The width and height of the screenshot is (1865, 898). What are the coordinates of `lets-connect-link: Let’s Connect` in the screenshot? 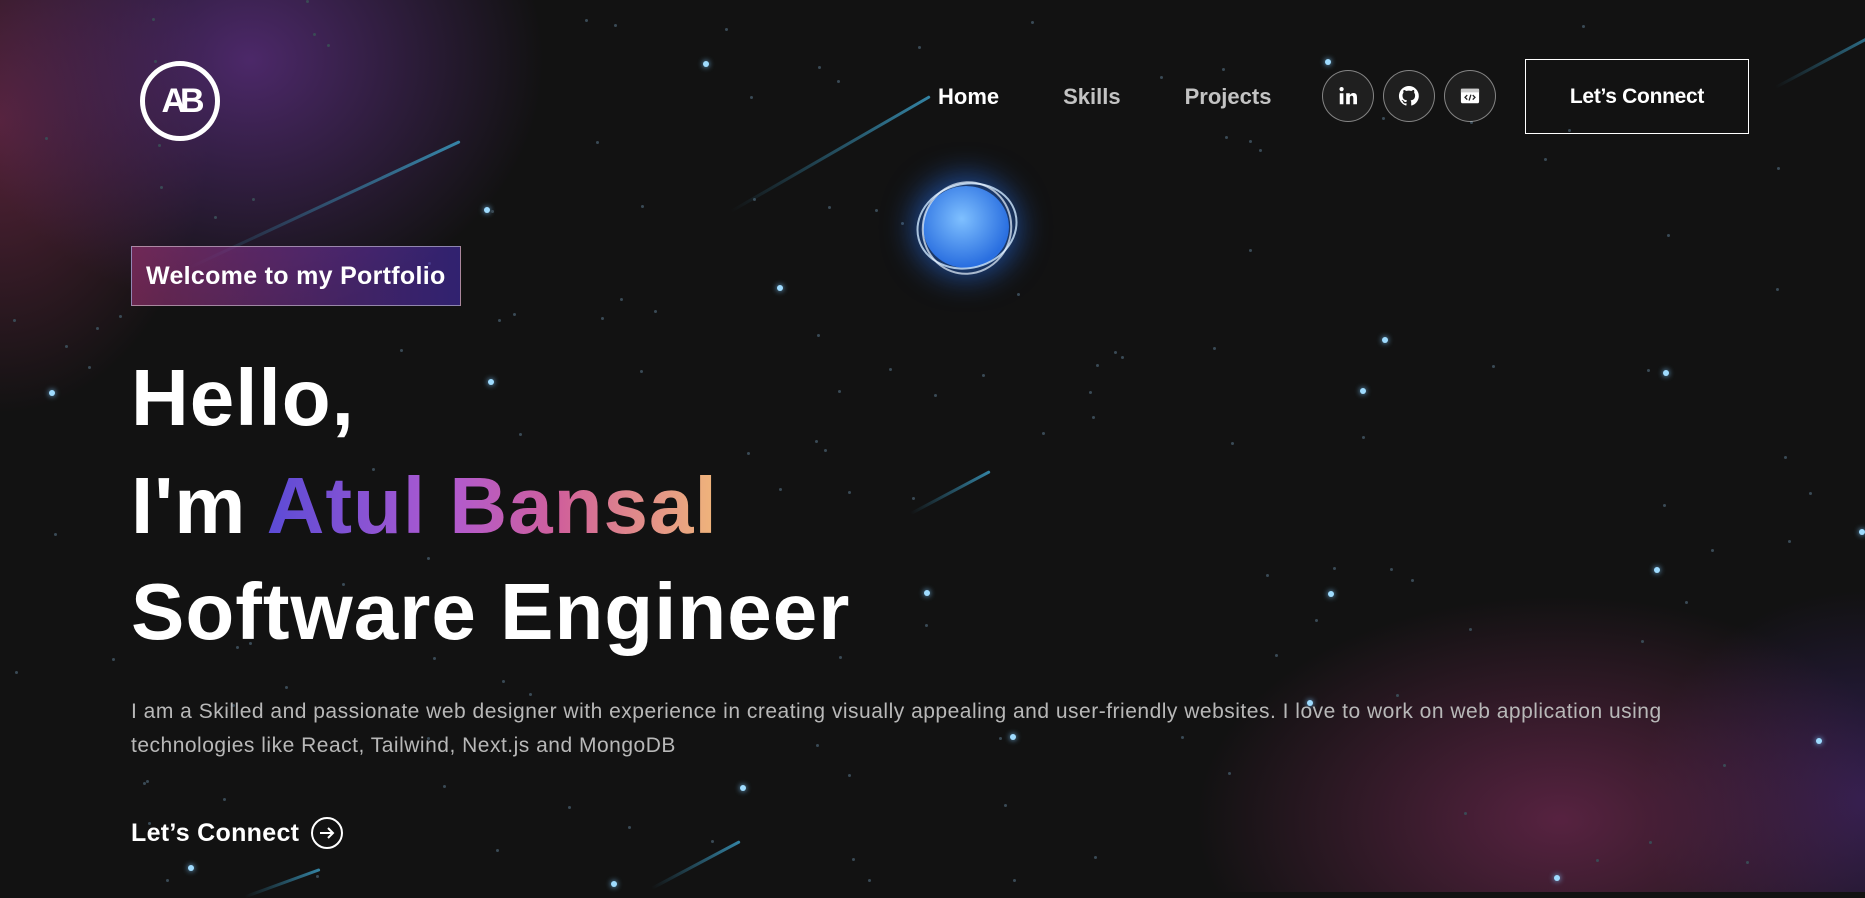 It's located at (237, 833).